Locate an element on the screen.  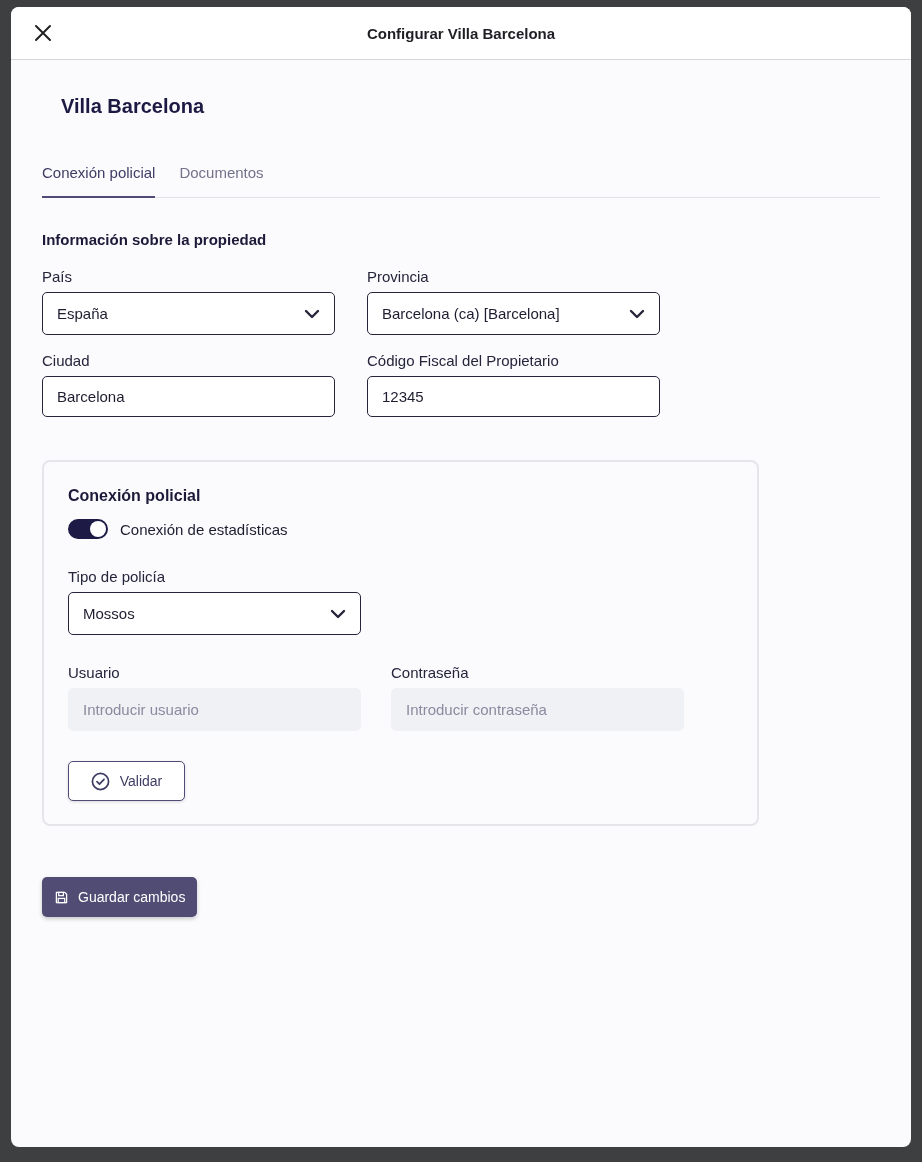
close-icon is located at coordinates (43, 33).